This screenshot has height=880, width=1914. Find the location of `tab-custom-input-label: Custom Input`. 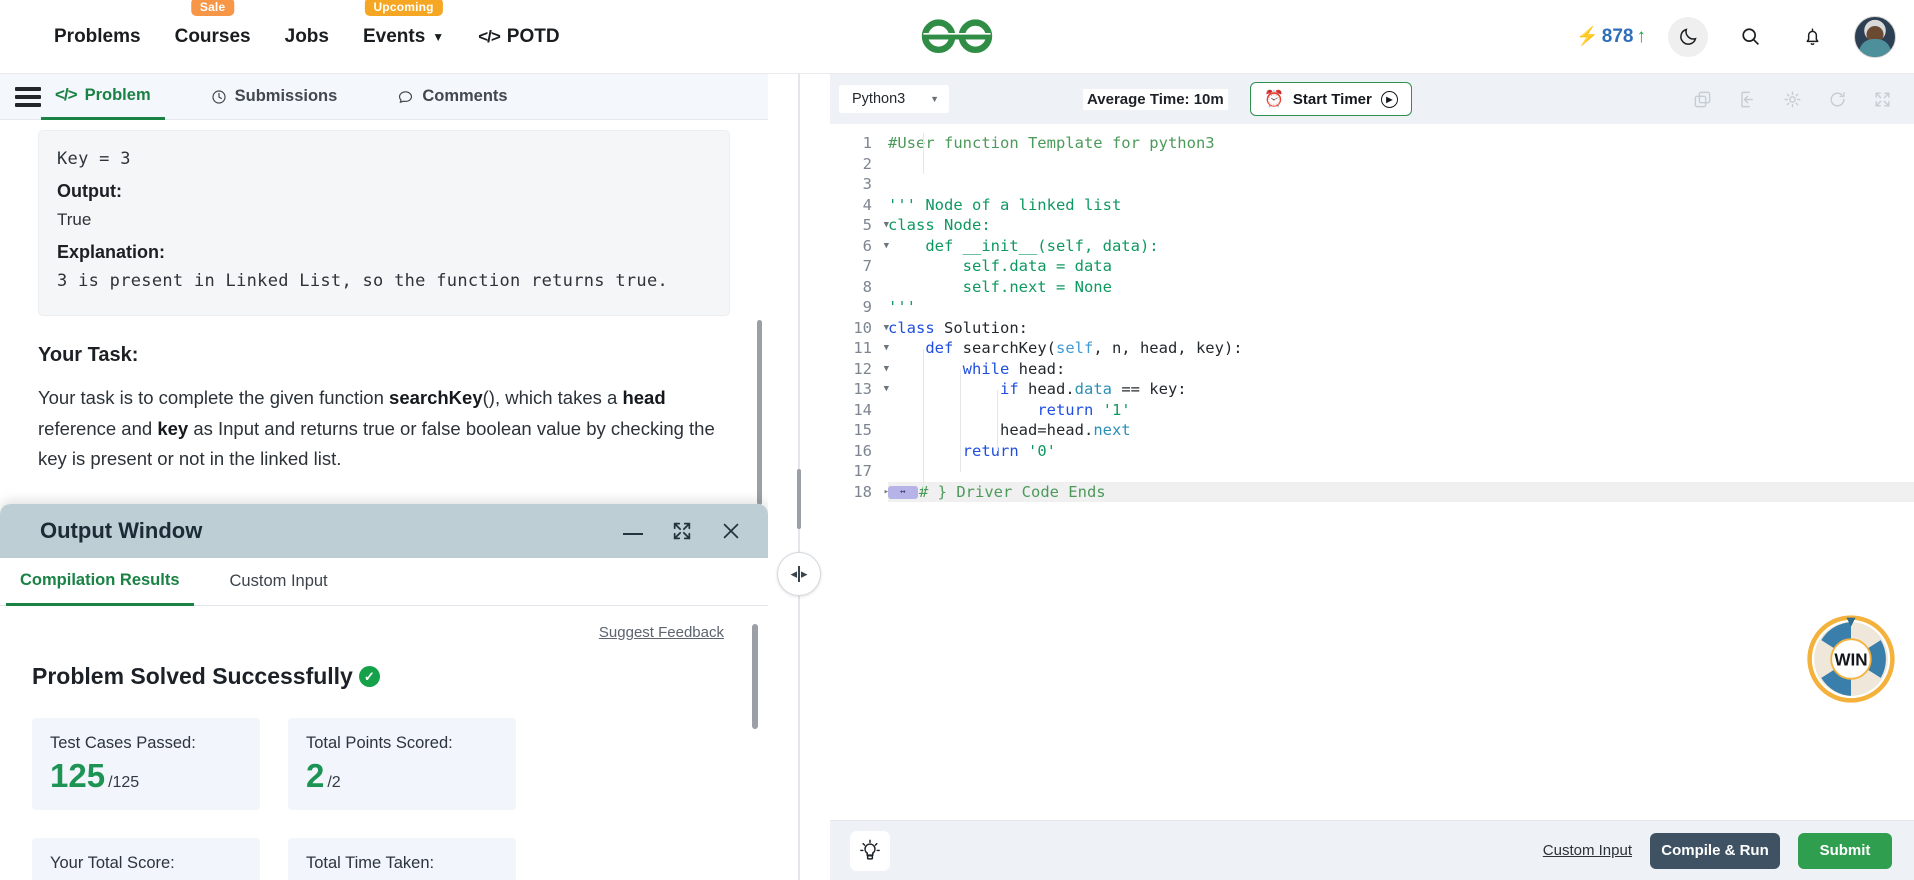

tab-custom-input-label: Custom Input is located at coordinates (278, 581).